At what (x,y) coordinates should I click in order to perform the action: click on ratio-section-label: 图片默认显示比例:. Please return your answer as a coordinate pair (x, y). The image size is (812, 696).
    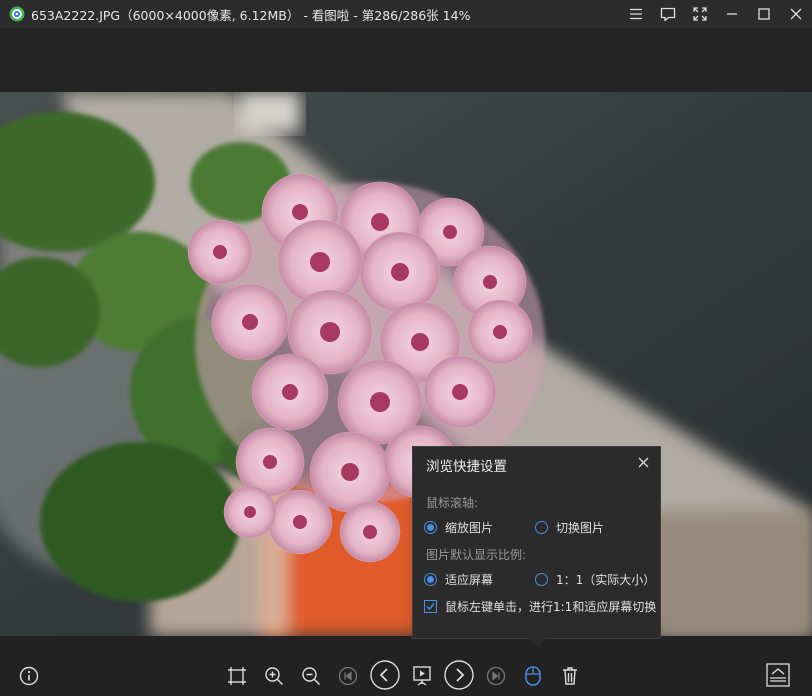
    Looking at the image, I should click on (476, 555).